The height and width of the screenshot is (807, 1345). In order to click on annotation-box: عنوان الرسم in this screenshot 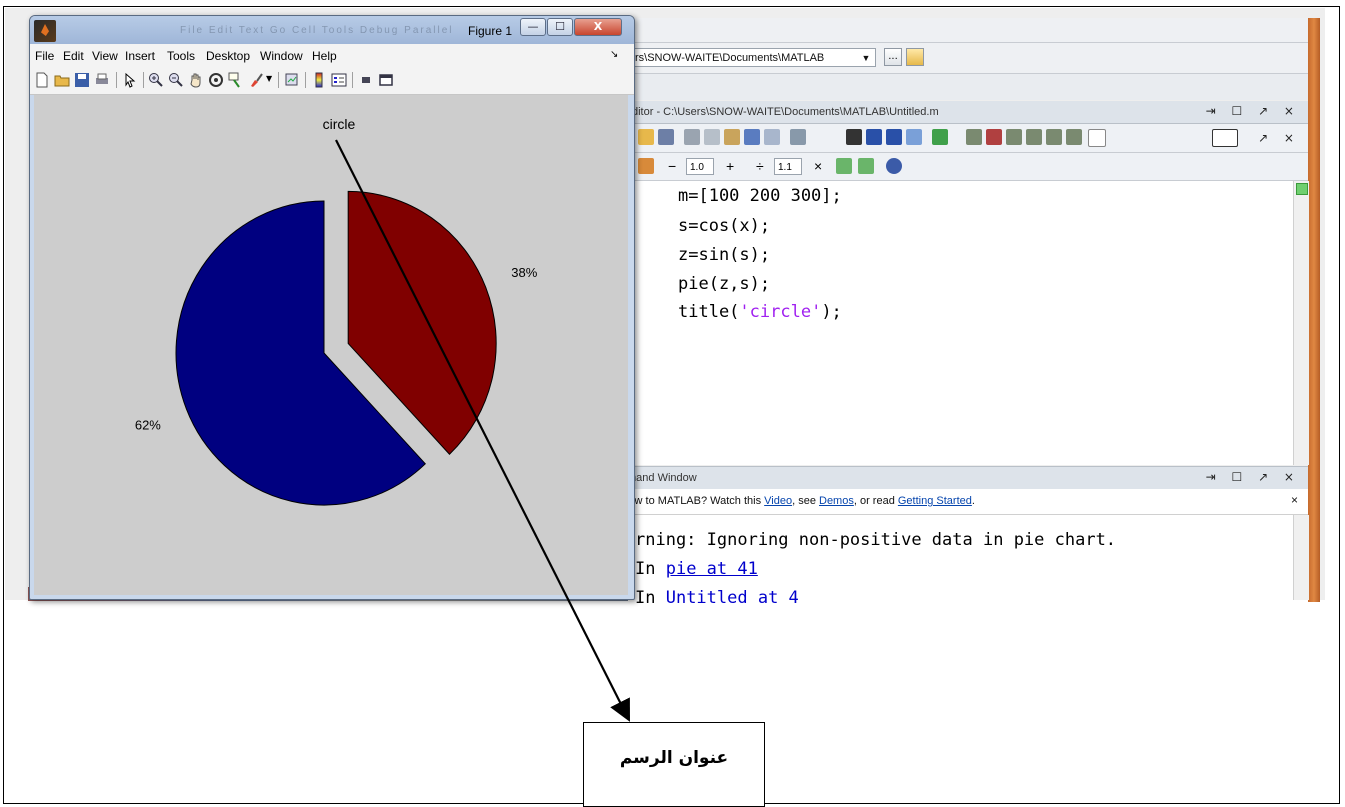, I will do `click(674, 764)`.